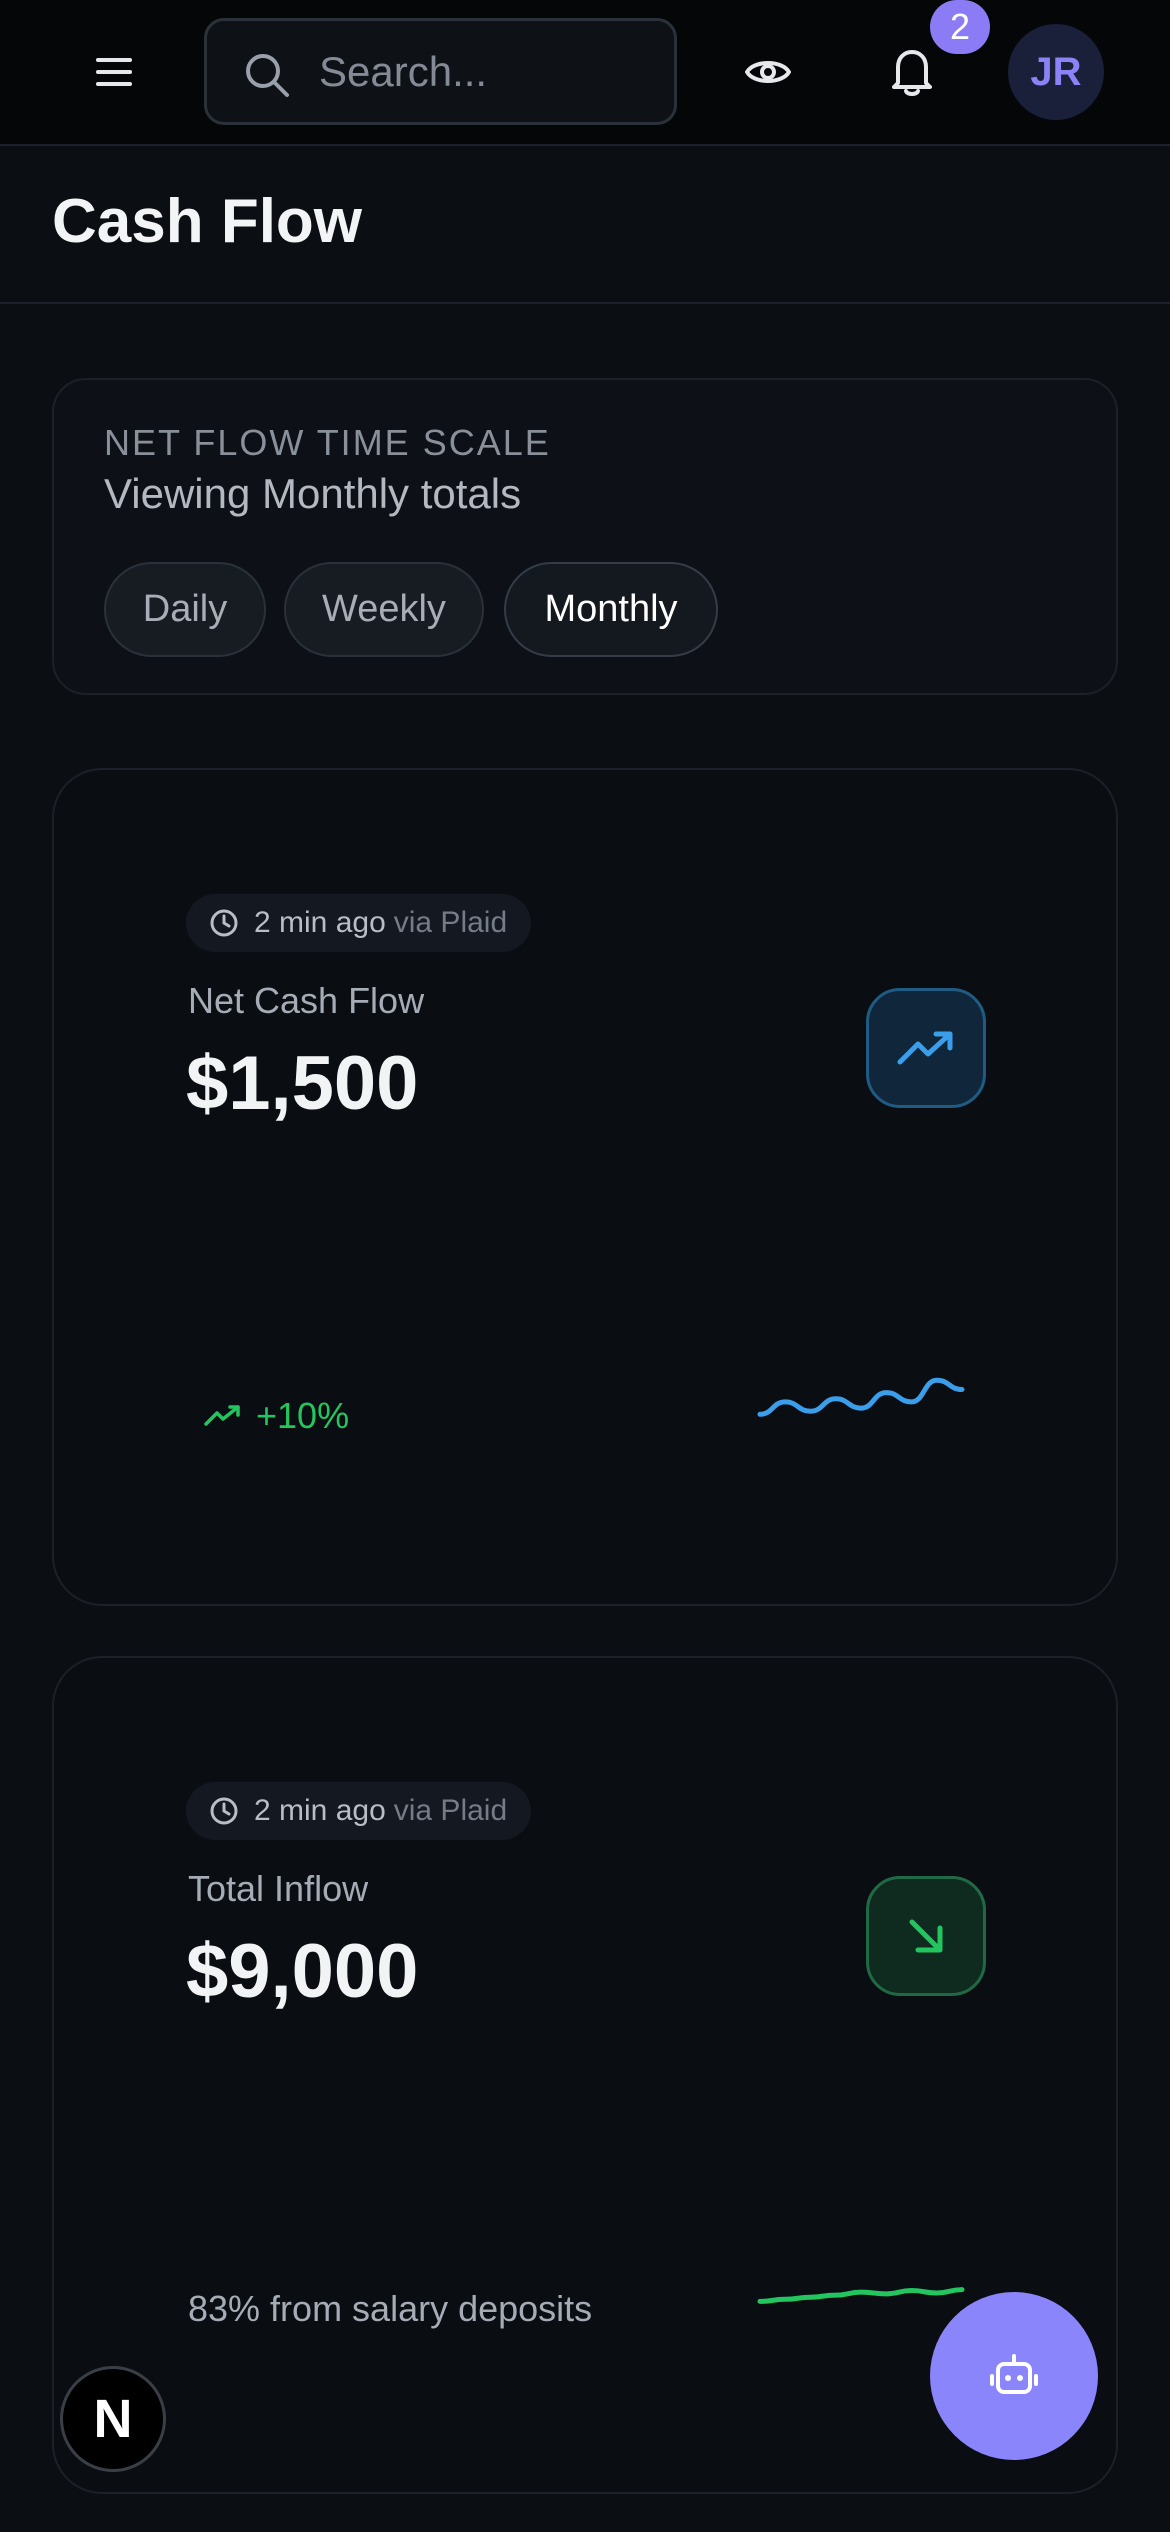  What do you see at coordinates (185, 609) in the screenshot?
I see `scale-option-daily: Daily` at bounding box center [185, 609].